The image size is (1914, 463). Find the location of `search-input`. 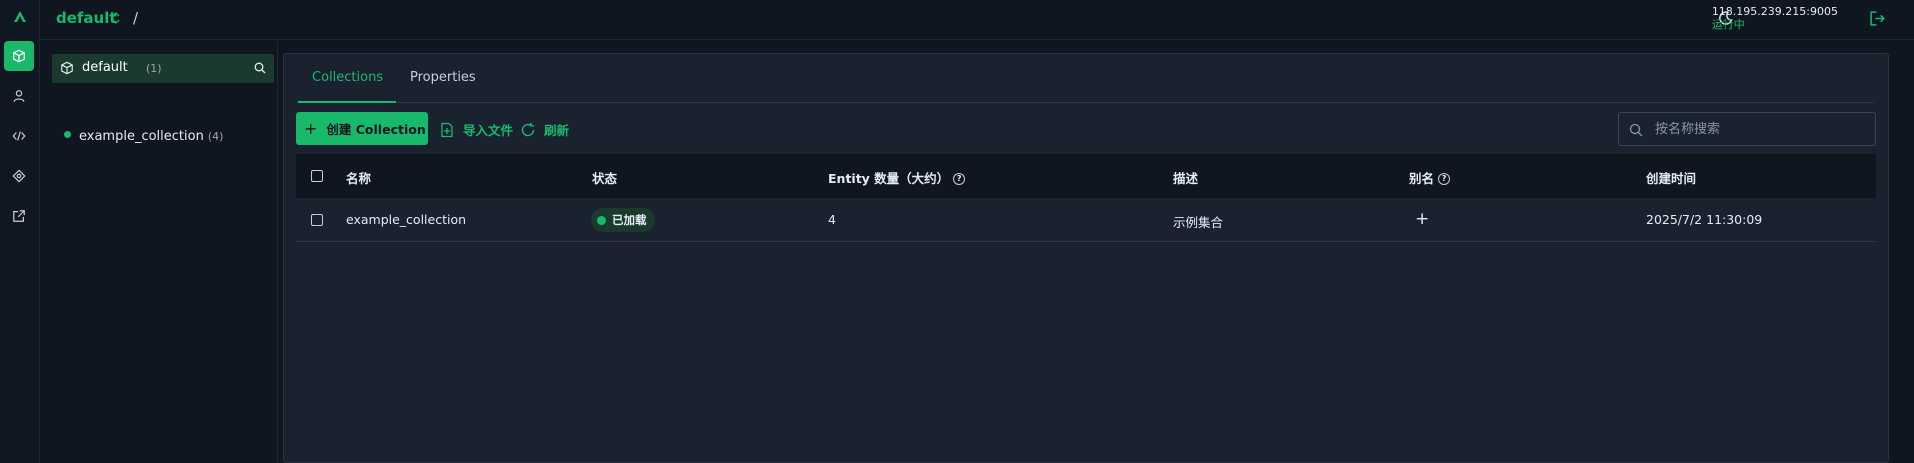

search-input is located at coordinates (1758, 129).